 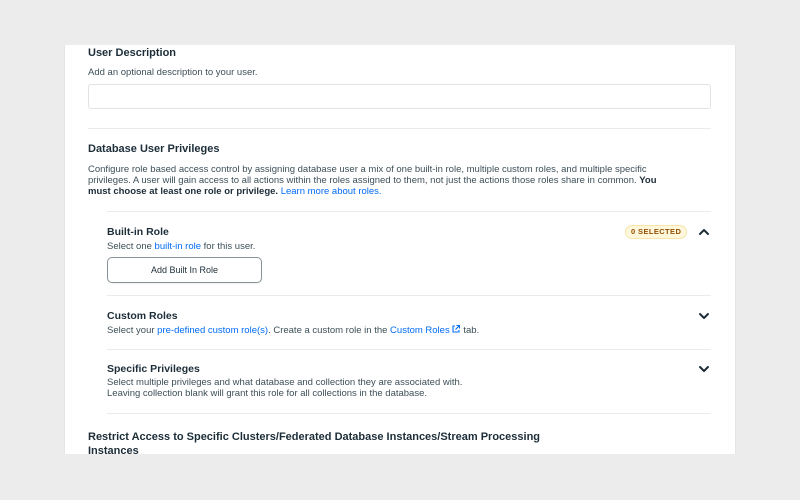 I want to click on builtin-role-desc-suffix: for this user., so click(x=229, y=246).